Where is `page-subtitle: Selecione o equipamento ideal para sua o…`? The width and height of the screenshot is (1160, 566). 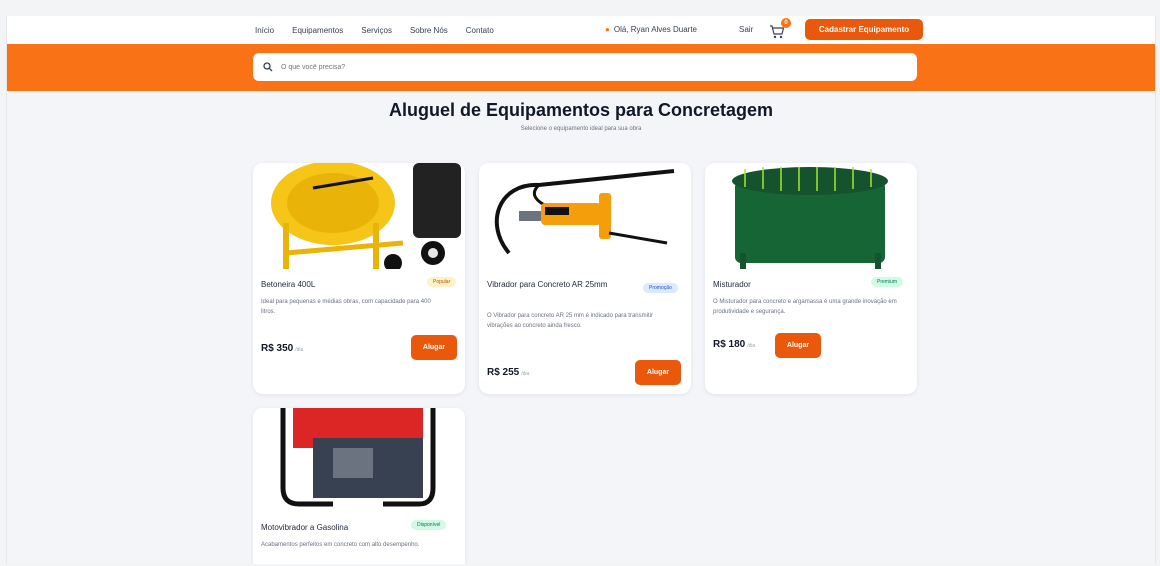 page-subtitle: Selecione o equipamento ideal para sua o… is located at coordinates (581, 129).